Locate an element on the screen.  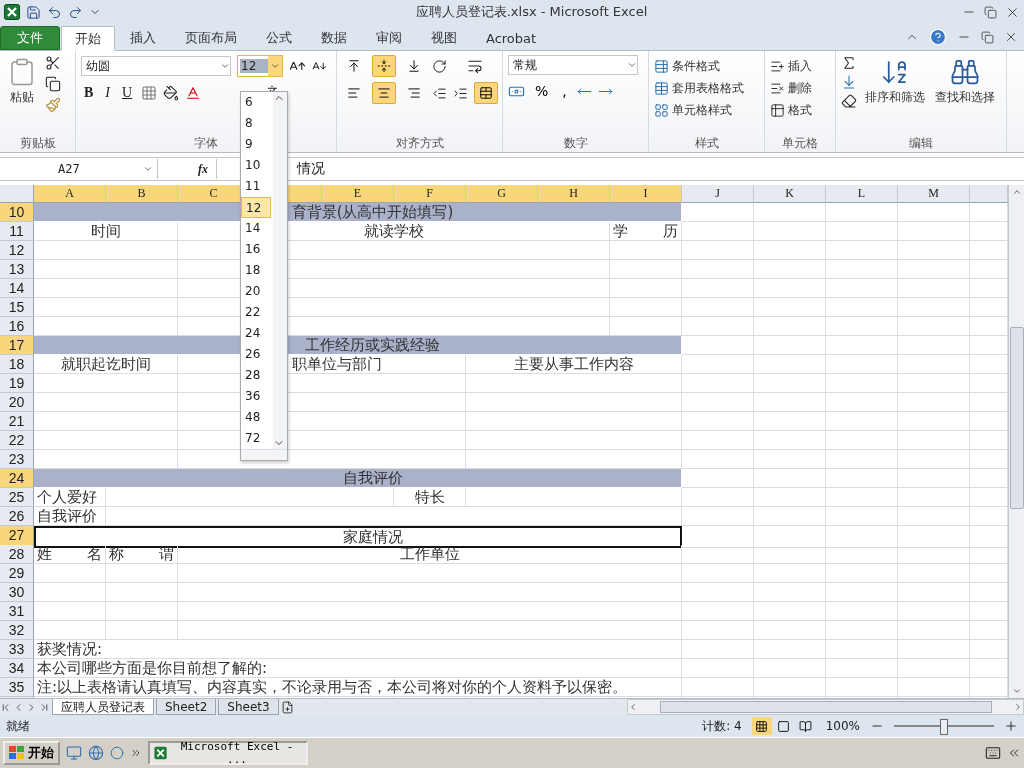
row-header: 18 is located at coordinates (17, 364).